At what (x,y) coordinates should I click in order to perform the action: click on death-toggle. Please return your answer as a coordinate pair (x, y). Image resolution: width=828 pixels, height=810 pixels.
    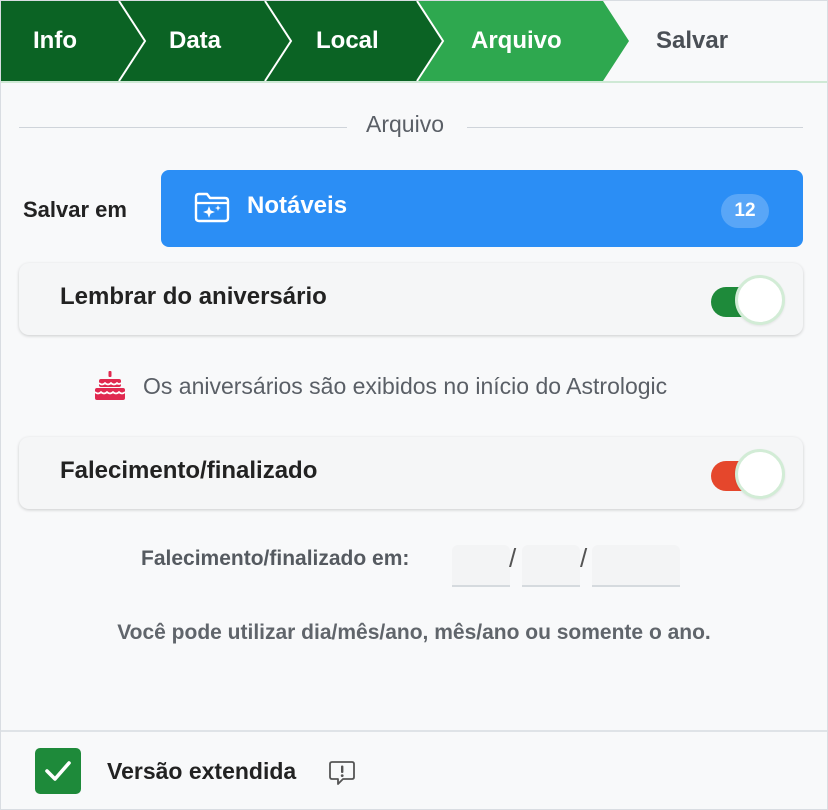
    Looking at the image, I should click on (750, 474).